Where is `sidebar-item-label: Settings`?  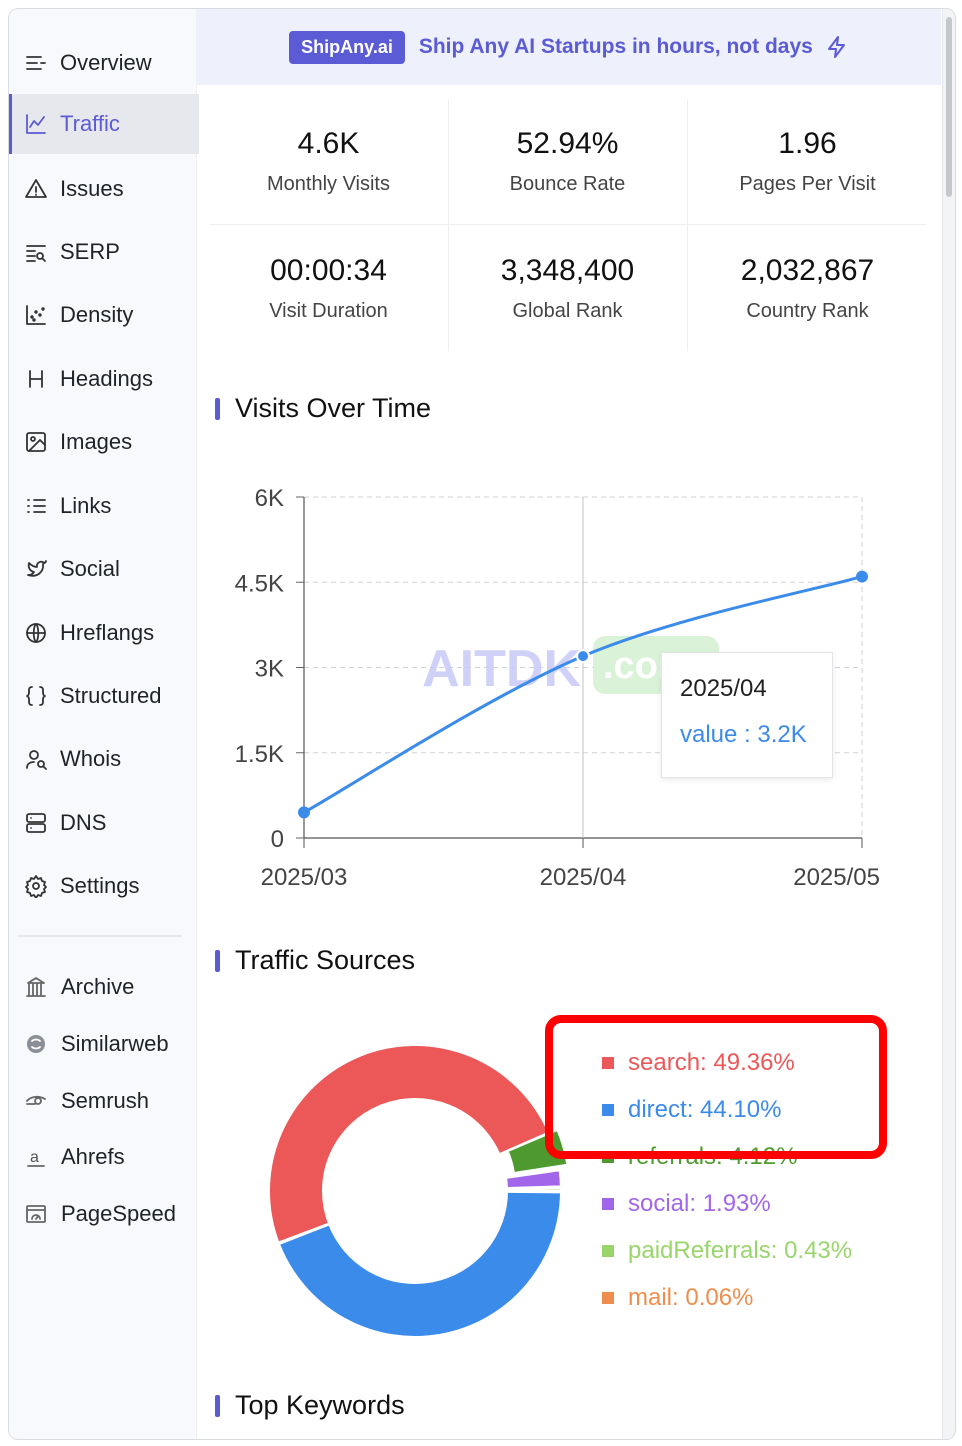
sidebar-item-label: Settings is located at coordinates (100, 885).